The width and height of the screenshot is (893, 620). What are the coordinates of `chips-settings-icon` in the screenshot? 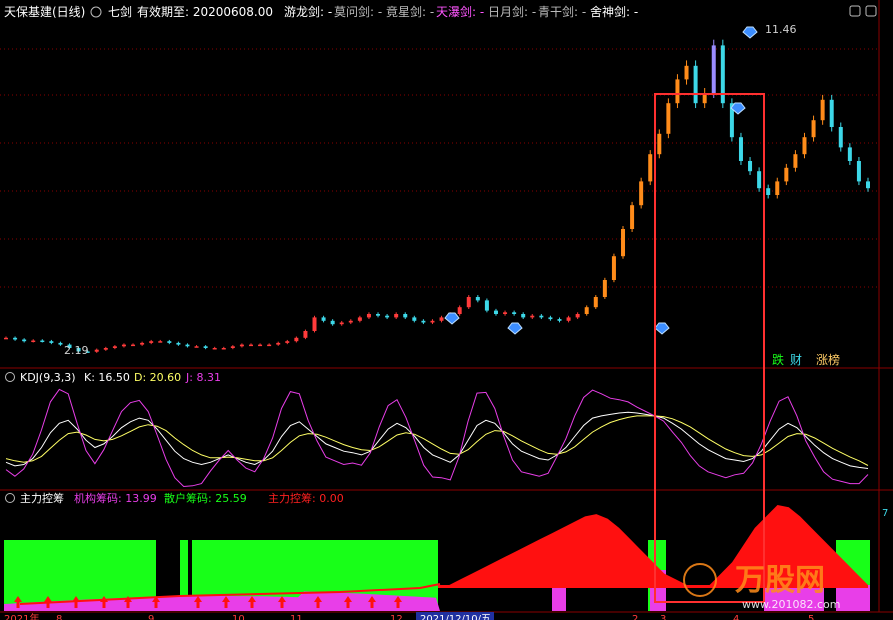 It's located at (10, 498).